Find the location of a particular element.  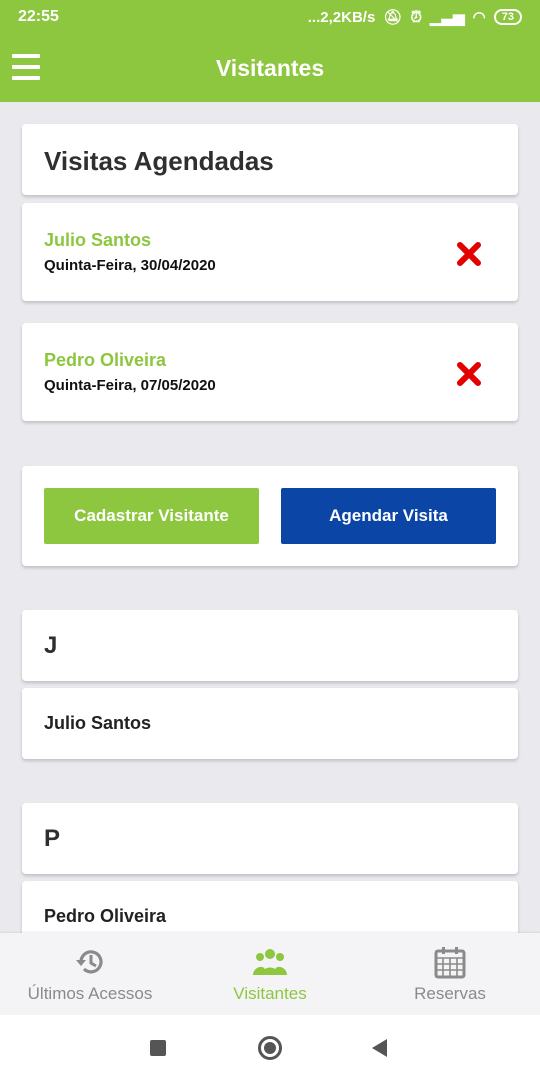

calendar-icon is located at coordinates (450, 963).